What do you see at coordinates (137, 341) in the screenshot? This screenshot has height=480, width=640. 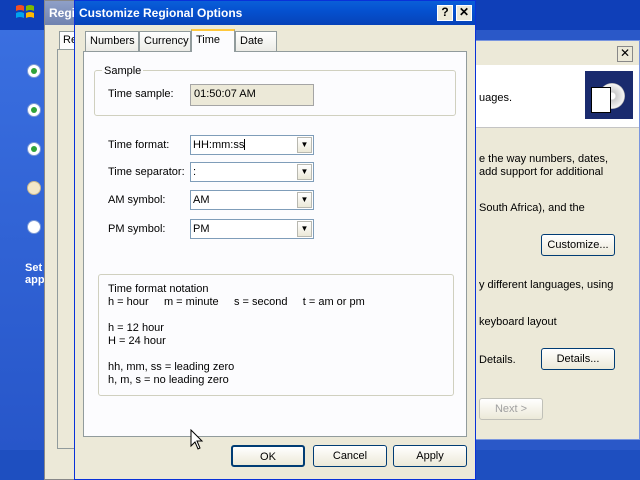 I see `notation-line3: H = 24 hour` at bounding box center [137, 341].